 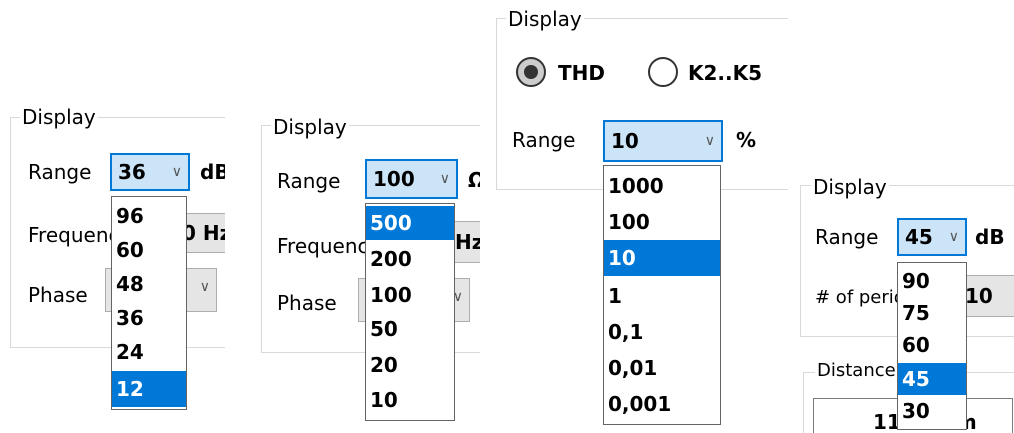 I want to click on dropdown-option: 36, so click(x=149, y=318).